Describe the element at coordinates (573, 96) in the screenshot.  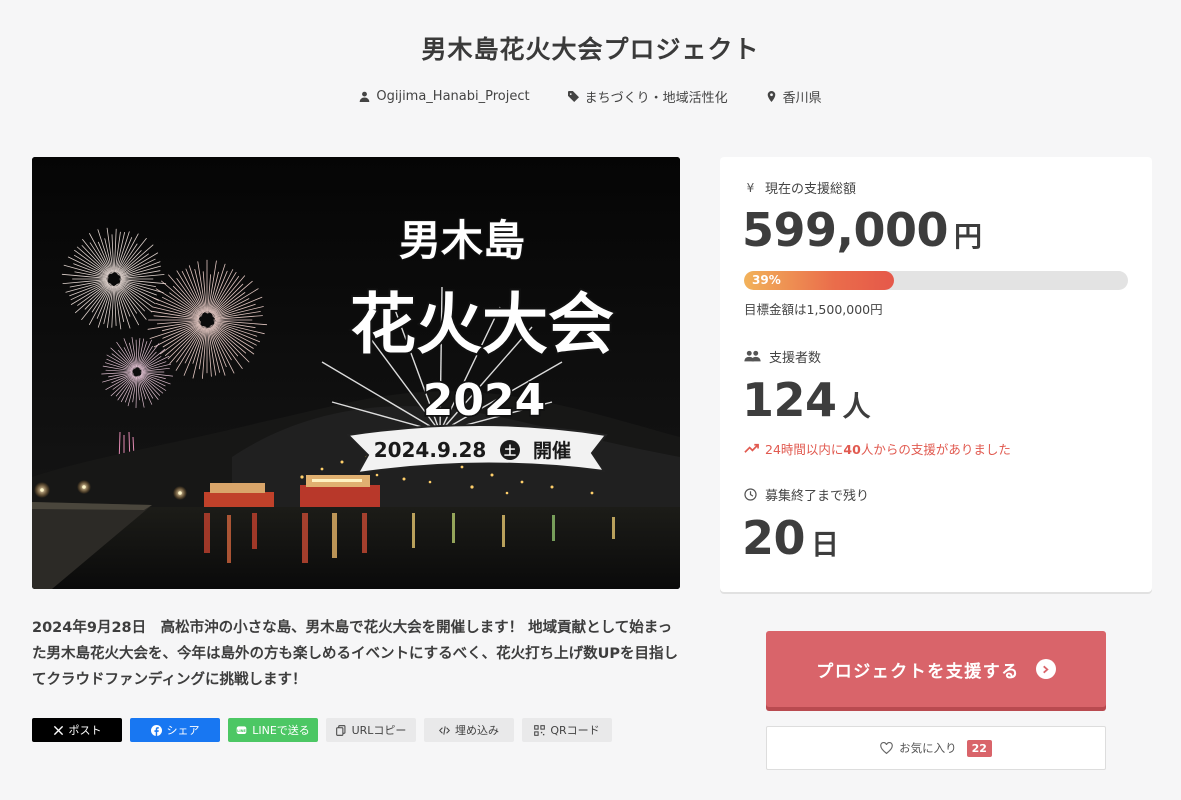
I see `tag-icon` at that location.